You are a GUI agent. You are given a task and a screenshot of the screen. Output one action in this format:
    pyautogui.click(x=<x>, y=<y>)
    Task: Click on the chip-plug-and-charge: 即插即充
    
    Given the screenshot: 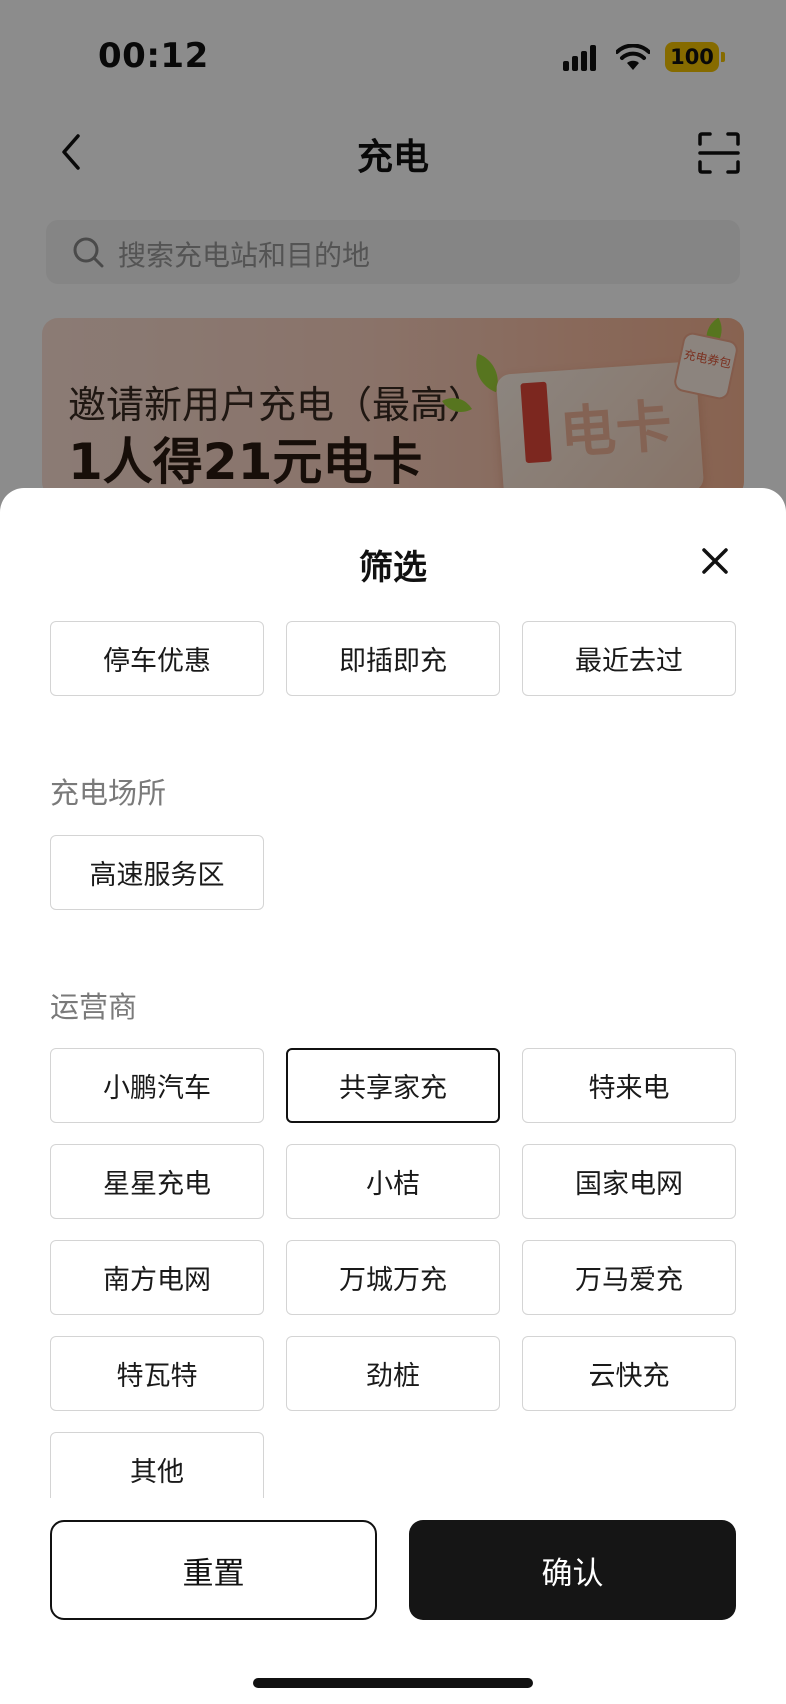 What is the action you would take?
    pyautogui.click(x=393, y=658)
    